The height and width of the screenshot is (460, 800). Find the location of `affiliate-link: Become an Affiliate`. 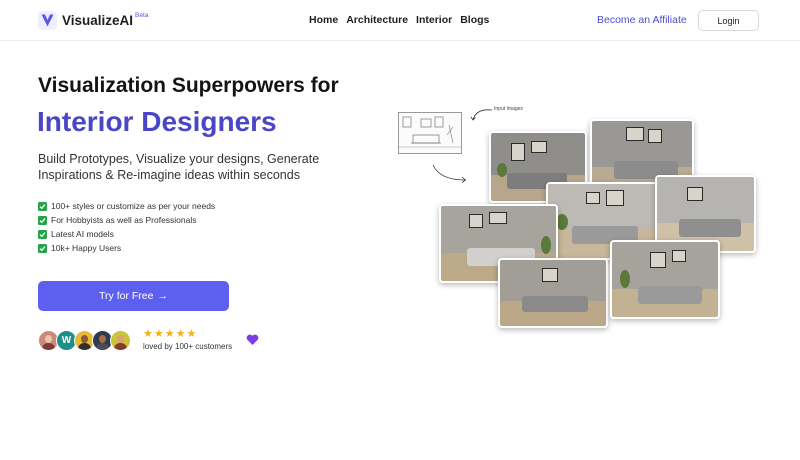

affiliate-link: Become an Affiliate is located at coordinates (642, 20).